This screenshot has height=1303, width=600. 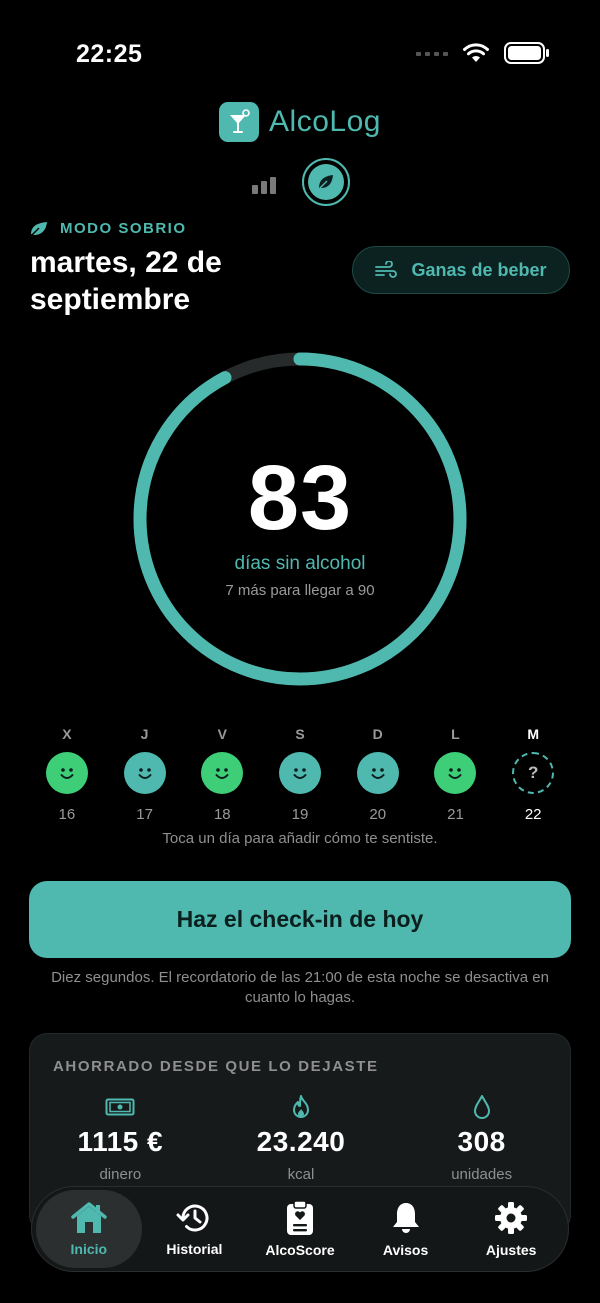 I want to click on drop-icon, so click(x=482, y=1107).